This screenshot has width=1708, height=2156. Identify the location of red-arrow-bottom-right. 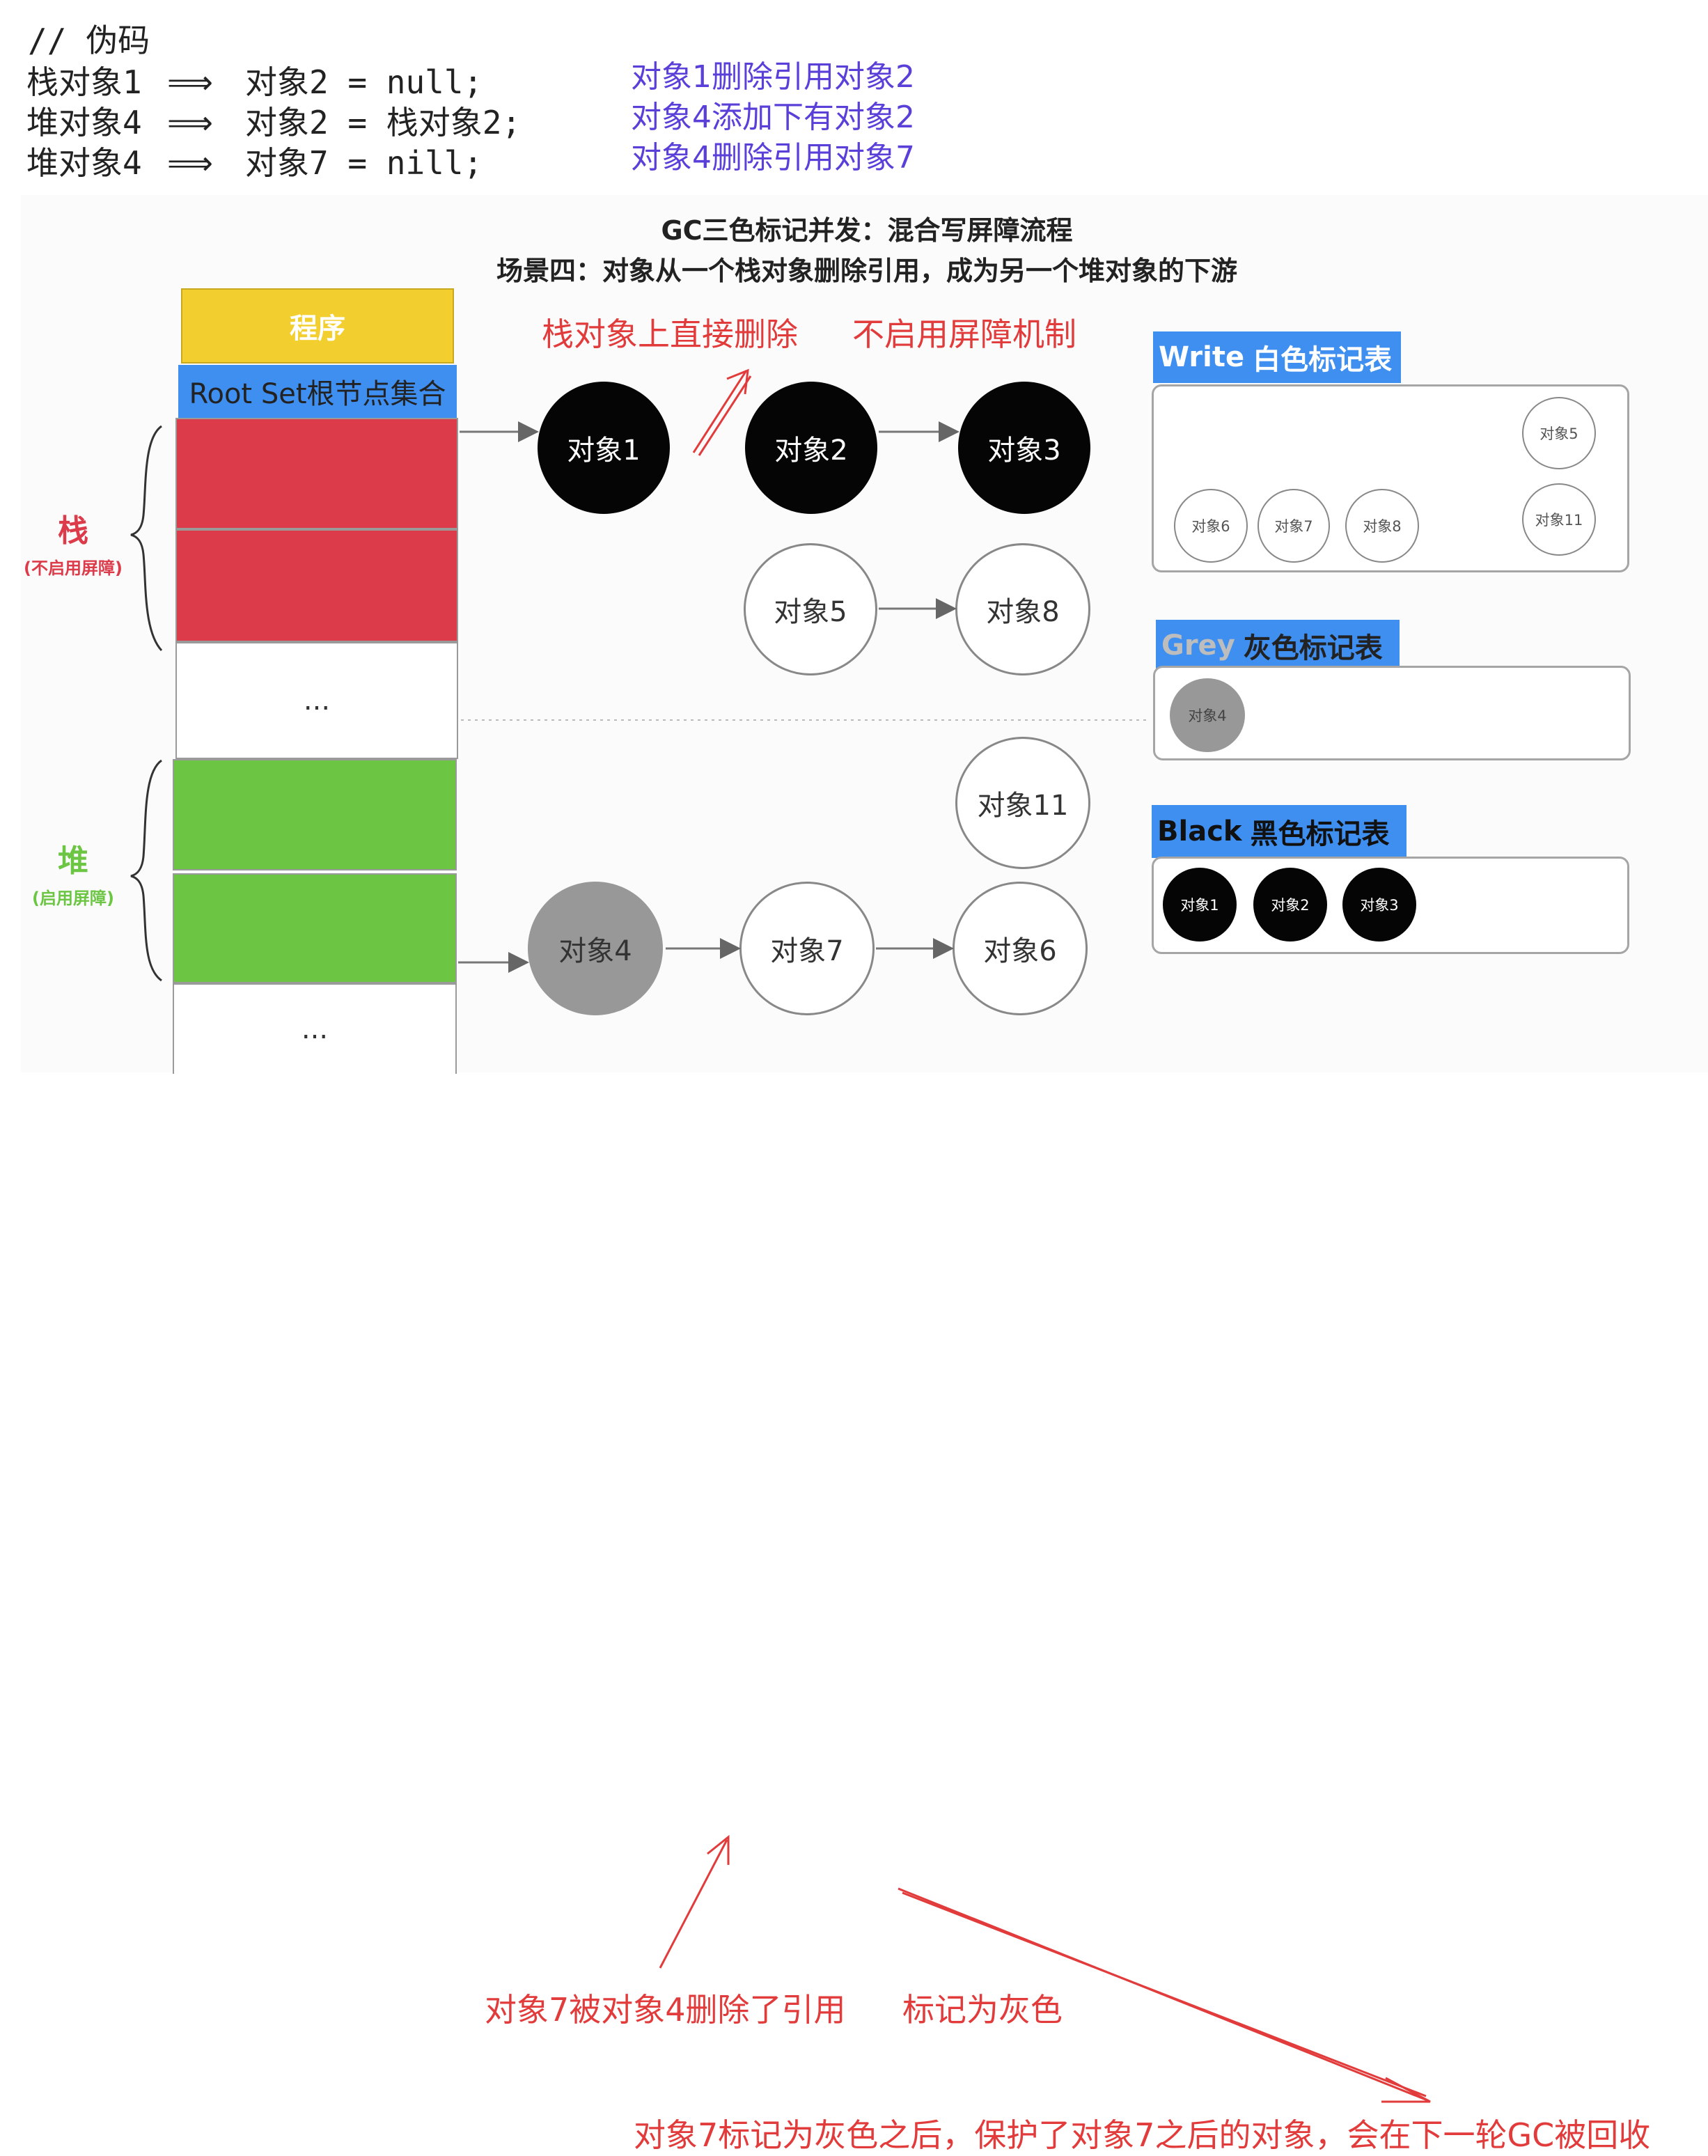
(1165, 1995).